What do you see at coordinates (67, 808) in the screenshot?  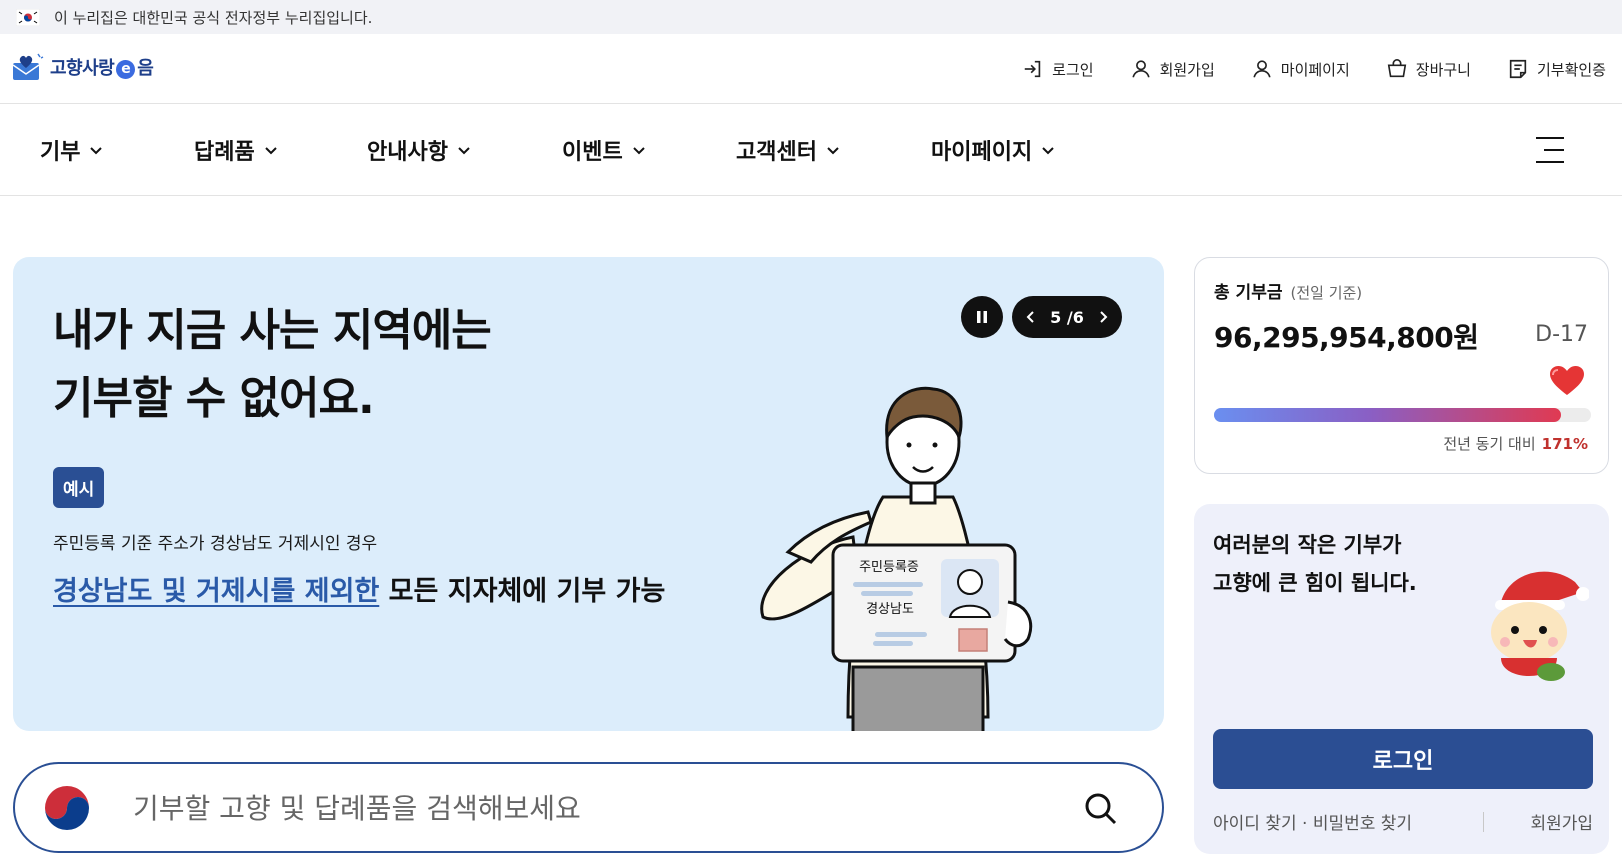 I see `government-emblem-icon` at bounding box center [67, 808].